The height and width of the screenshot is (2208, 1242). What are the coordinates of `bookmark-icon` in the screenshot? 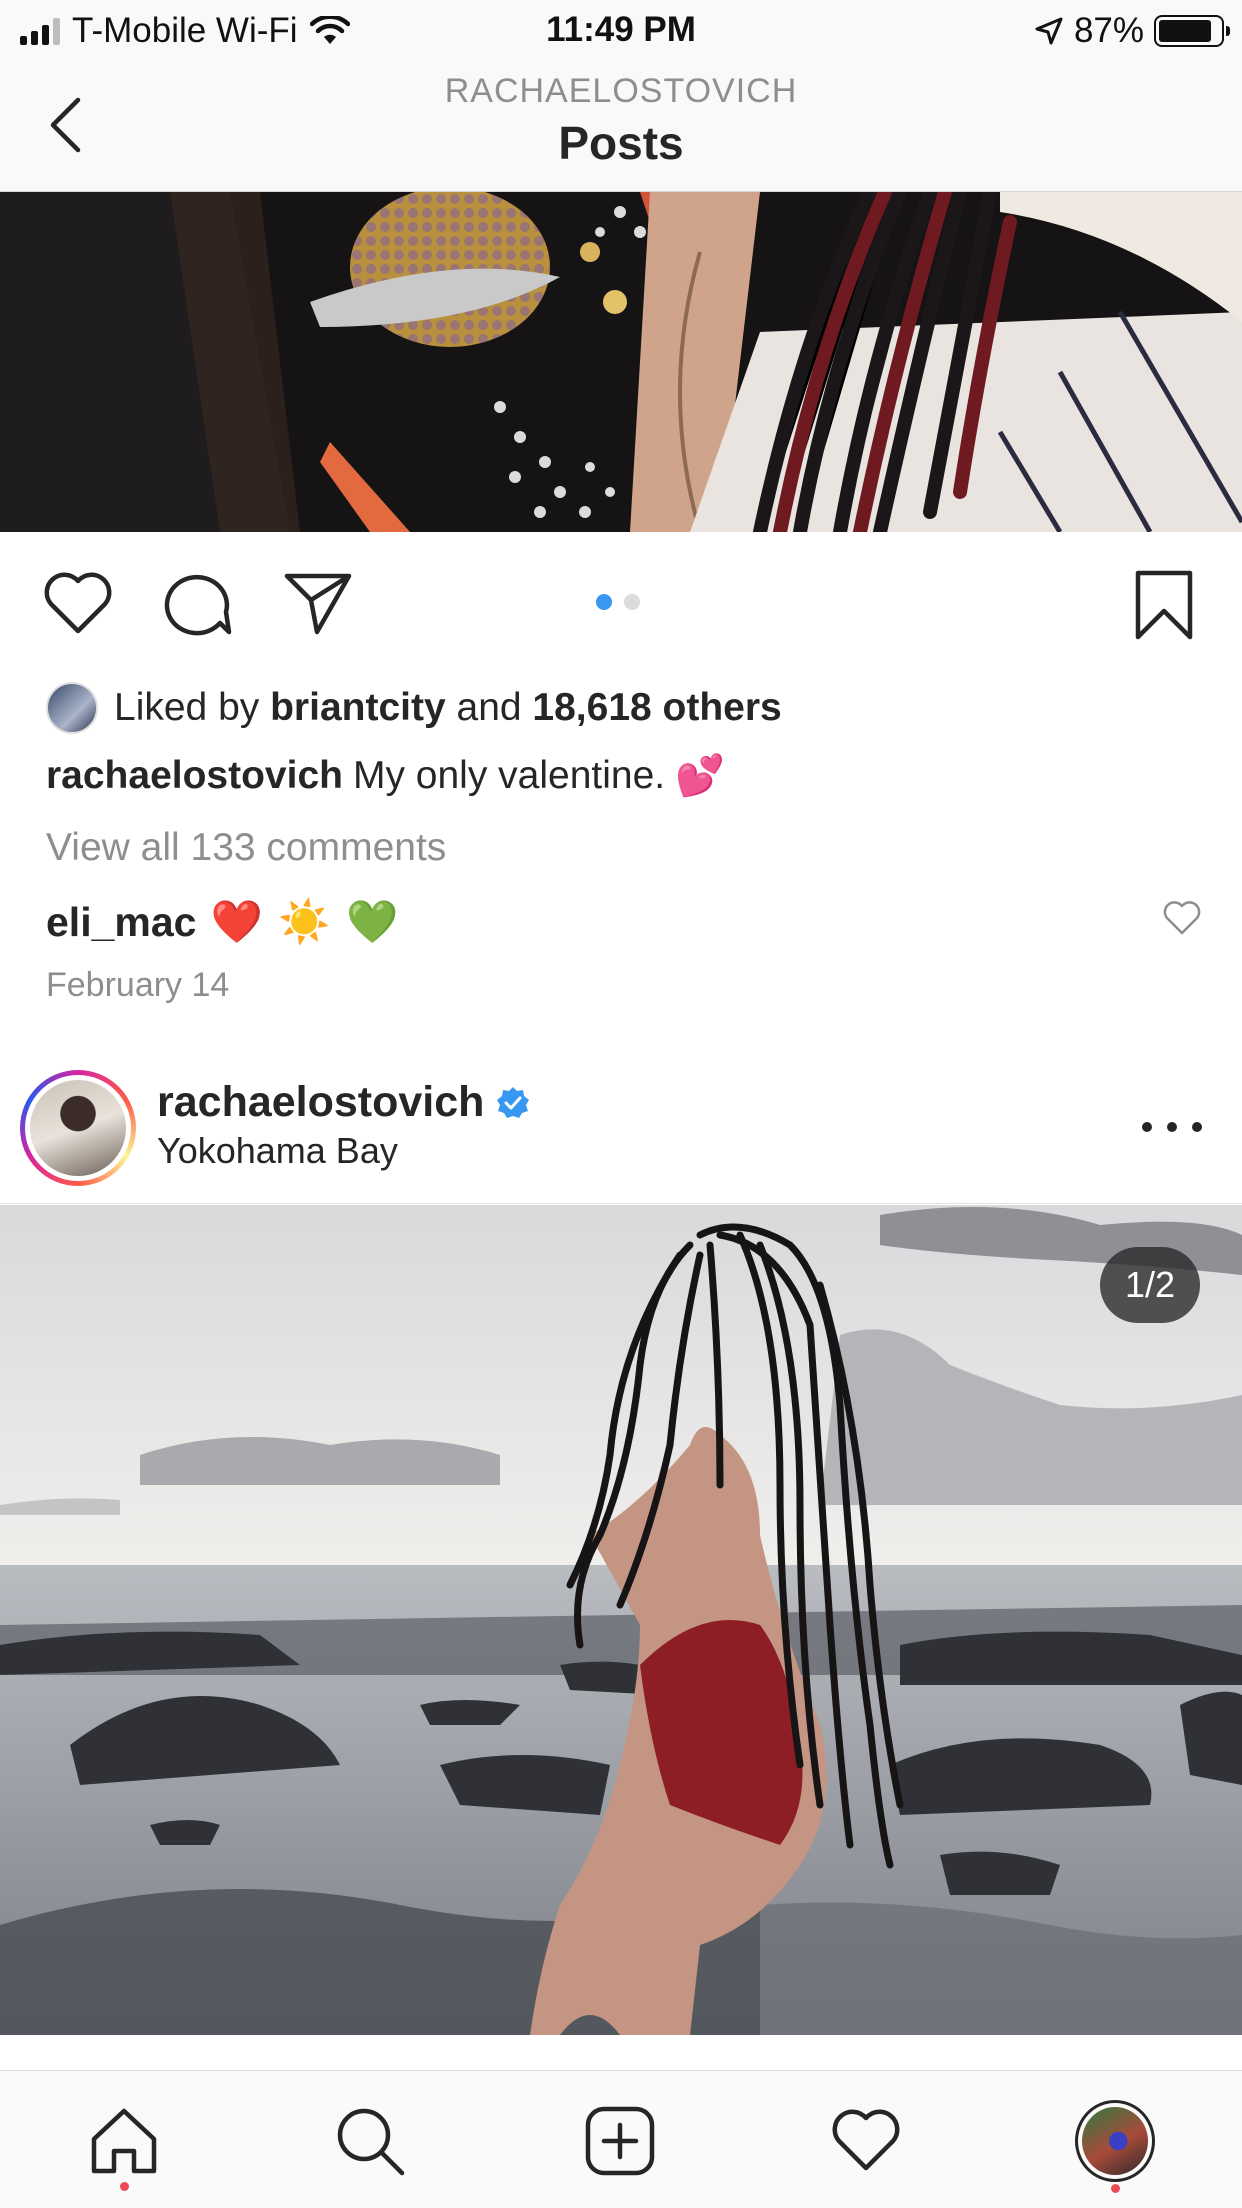 It's located at (1164, 605).